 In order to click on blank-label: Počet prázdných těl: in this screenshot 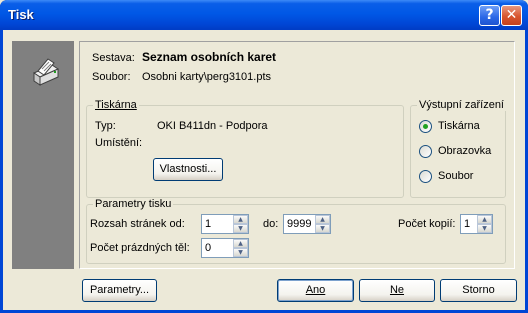, I will do `click(140, 248)`.